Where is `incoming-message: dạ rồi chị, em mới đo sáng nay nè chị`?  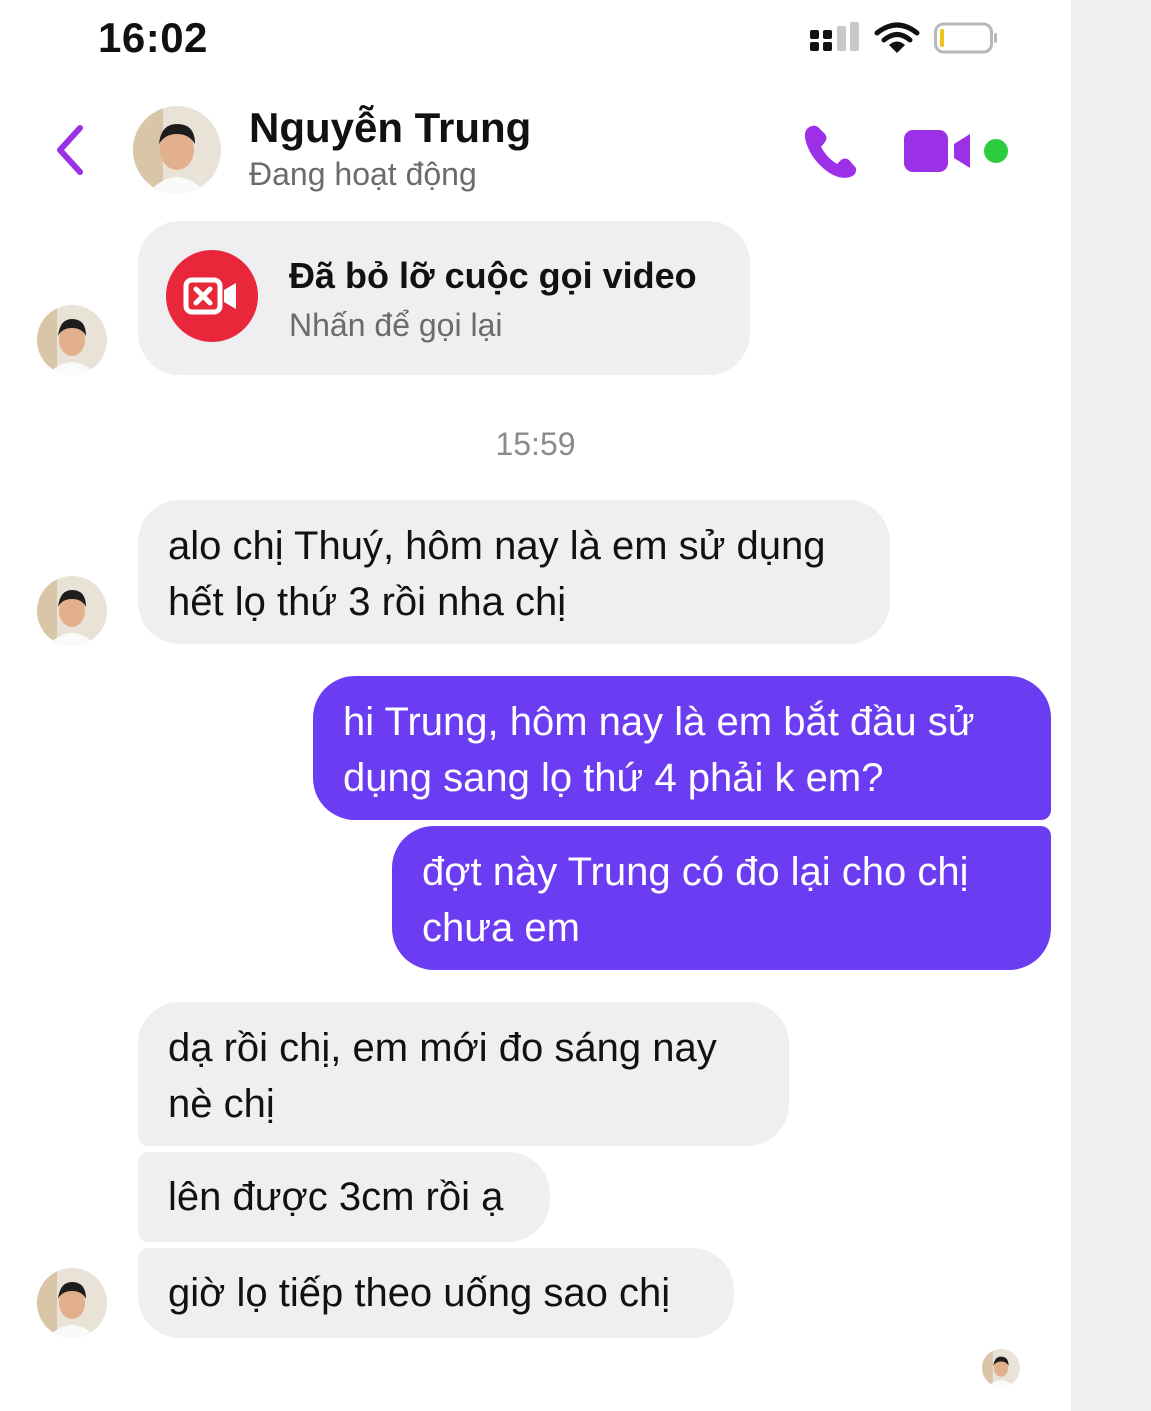 incoming-message: dạ rồi chị, em mới đo sáng nay nè chị is located at coordinates (463, 1074).